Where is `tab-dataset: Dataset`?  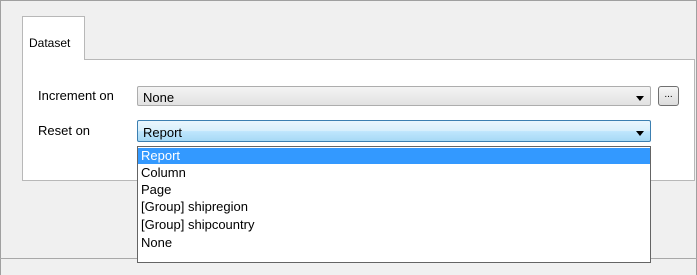 tab-dataset: Dataset is located at coordinates (53, 38).